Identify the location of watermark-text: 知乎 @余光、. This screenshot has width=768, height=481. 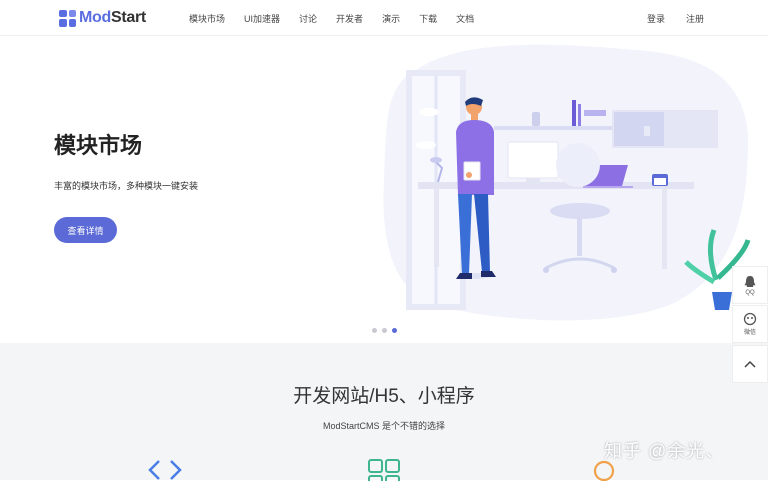
(664, 451).